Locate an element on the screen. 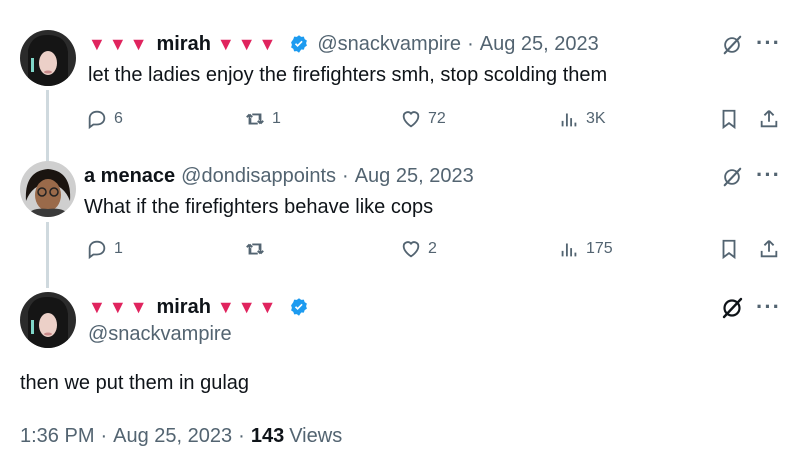 Image resolution: width=800 pixels, height=469 pixels. retweet-count: 1 is located at coordinates (276, 118).